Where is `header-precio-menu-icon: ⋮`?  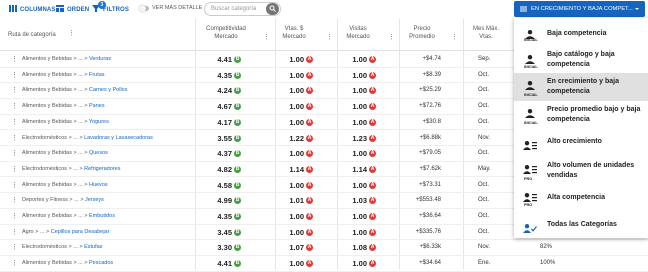
header-precio-menu-icon: ⋮ is located at coordinates (454, 37).